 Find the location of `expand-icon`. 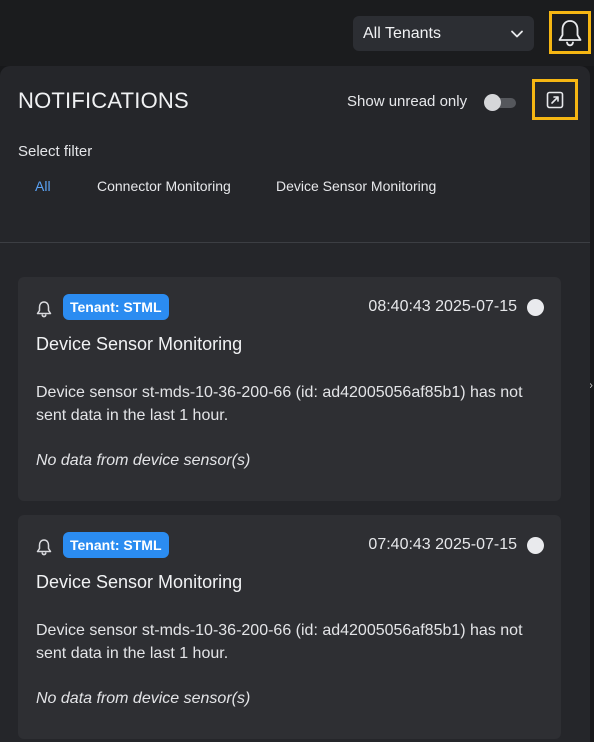

expand-icon is located at coordinates (555, 99).